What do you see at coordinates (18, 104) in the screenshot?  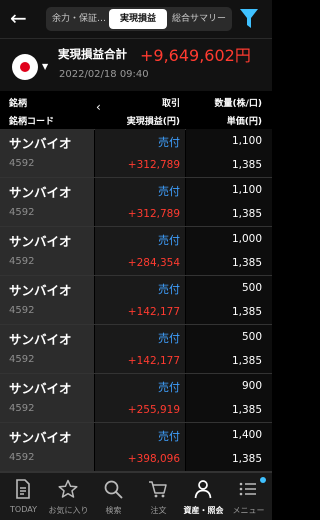 I see `col-name: 銘柄` at bounding box center [18, 104].